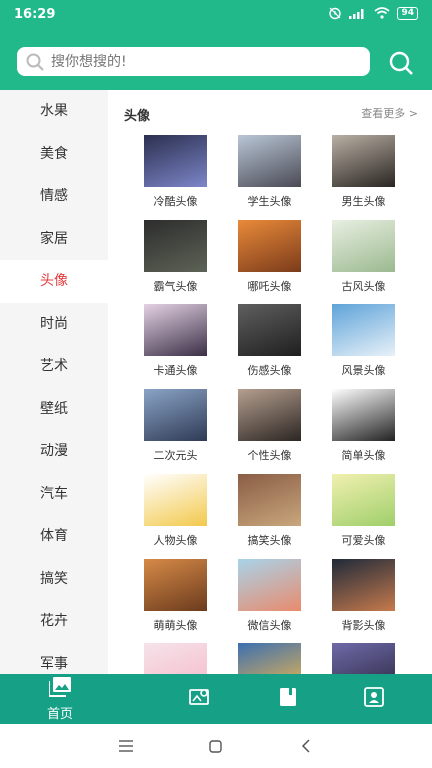  What do you see at coordinates (54, 366) in the screenshot?
I see `sidebar-item: 艺术` at bounding box center [54, 366].